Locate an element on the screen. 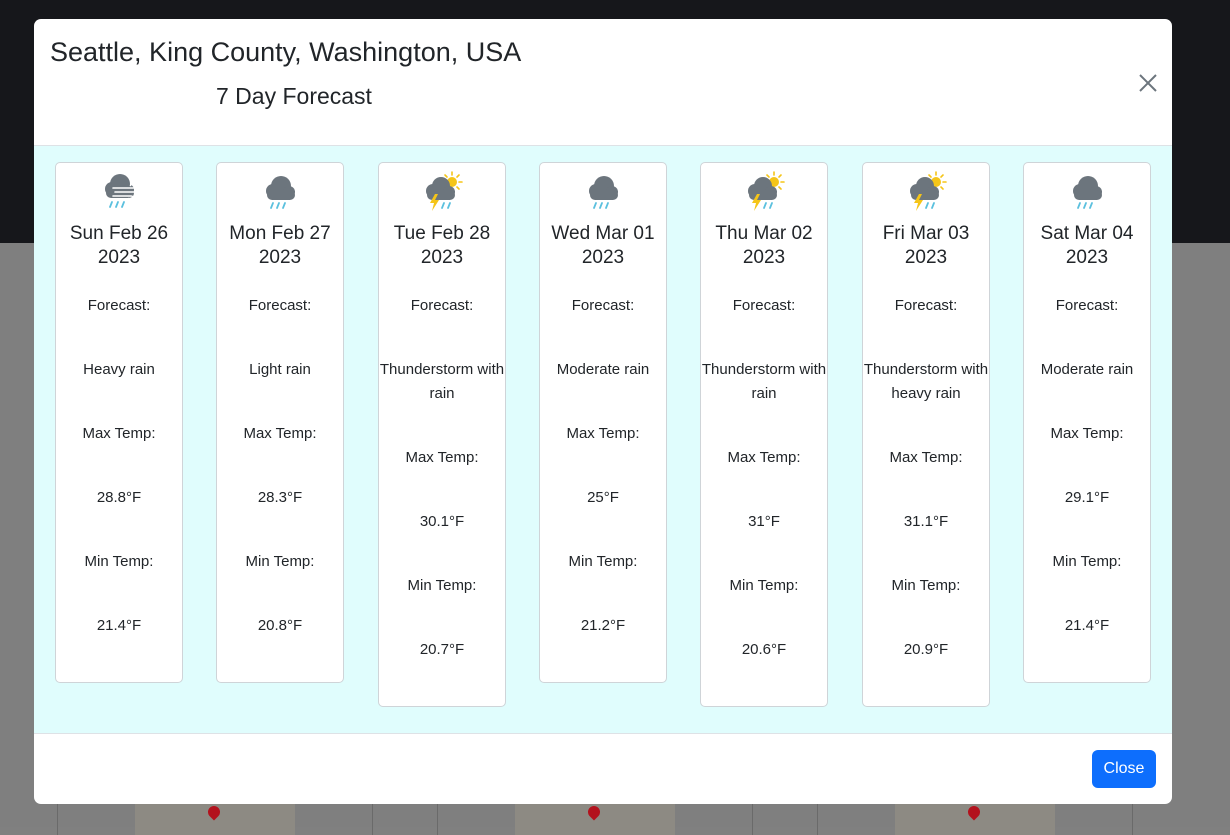  forecast-date: Sun Feb 26 2023 is located at coordinates (119, 246).